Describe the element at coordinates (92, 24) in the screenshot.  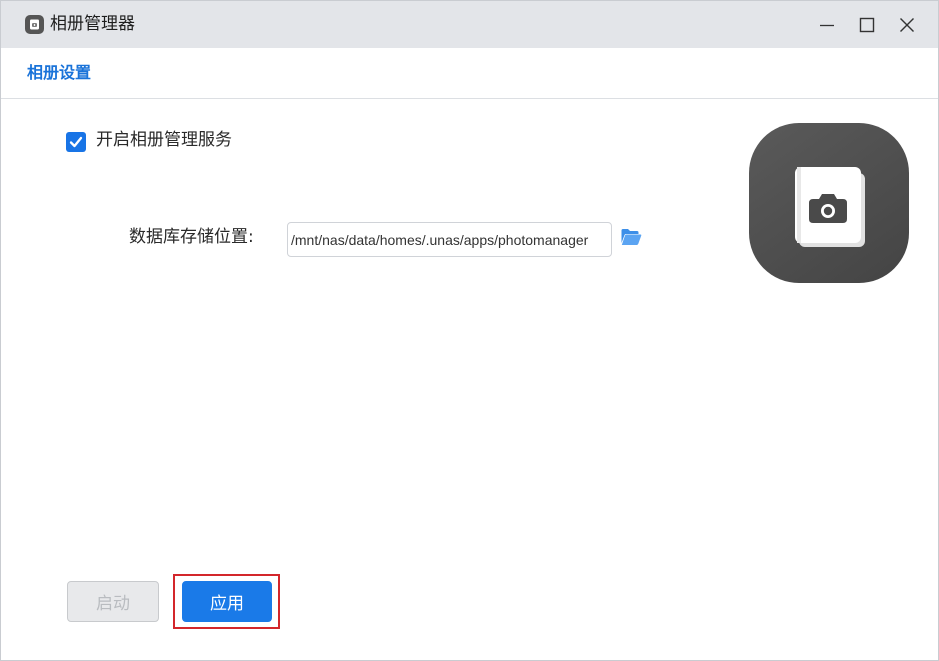
I see `window-title: 相册管理器` at that location.